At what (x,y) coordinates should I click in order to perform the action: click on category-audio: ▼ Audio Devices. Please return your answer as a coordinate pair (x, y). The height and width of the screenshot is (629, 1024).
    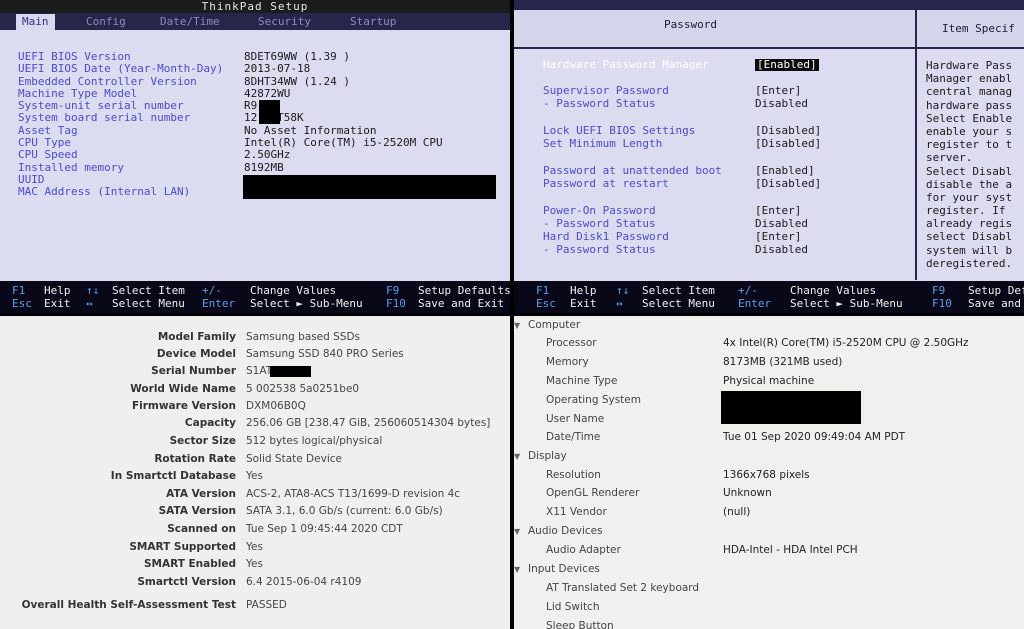
    Looking at the image, I should click on (769, 531).